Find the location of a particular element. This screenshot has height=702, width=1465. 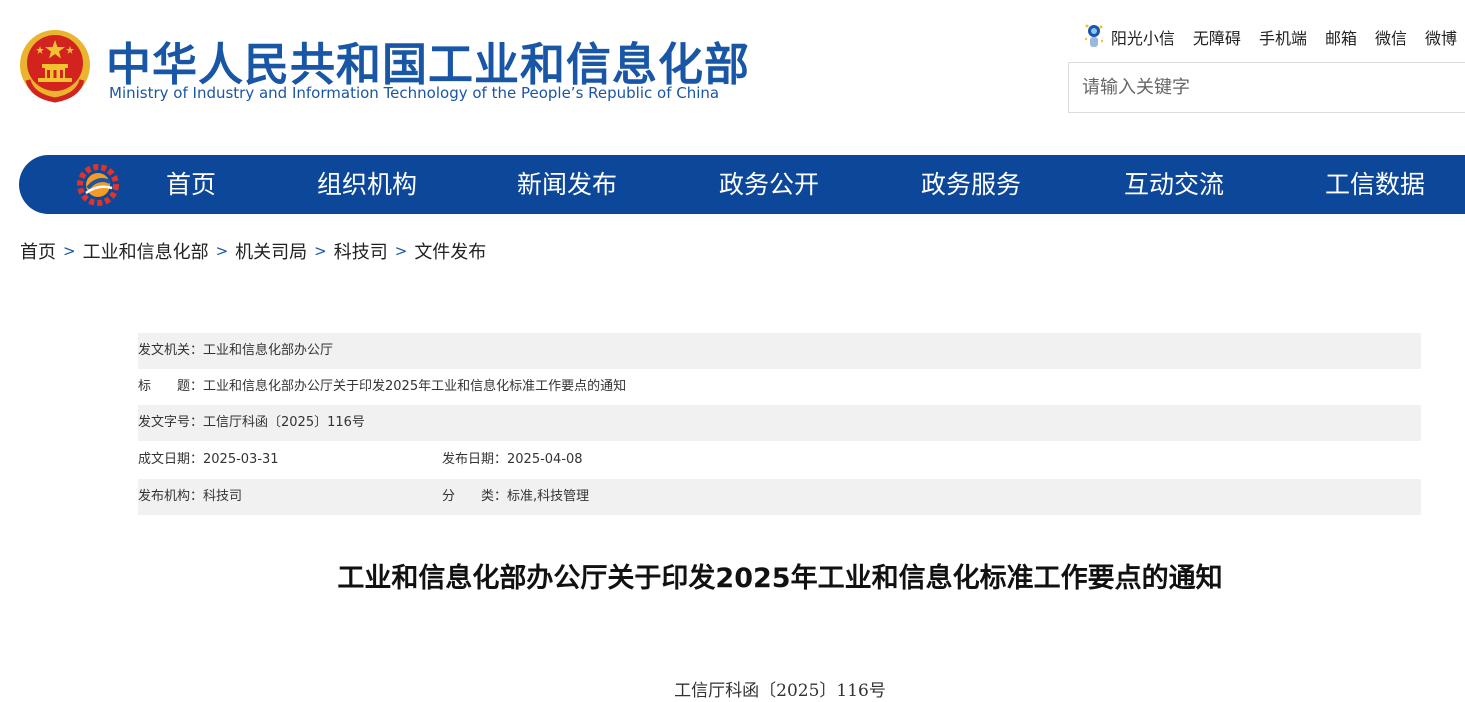

meta-title: 标 题：工业和信息化部办公厅关于印发2025年工业和信息化标准工作要点的通知 is located at coordinates (382, 386).